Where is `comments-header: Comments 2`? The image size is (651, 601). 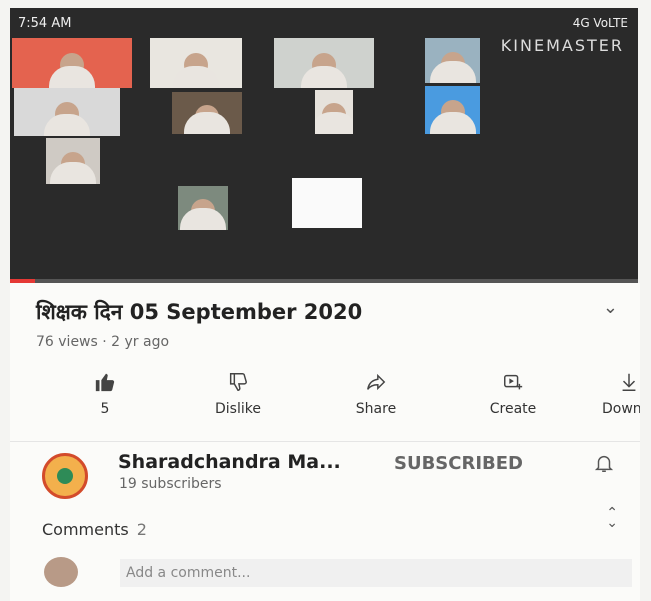 comments-header: Comments 2 is located at coordinates (94, 529).